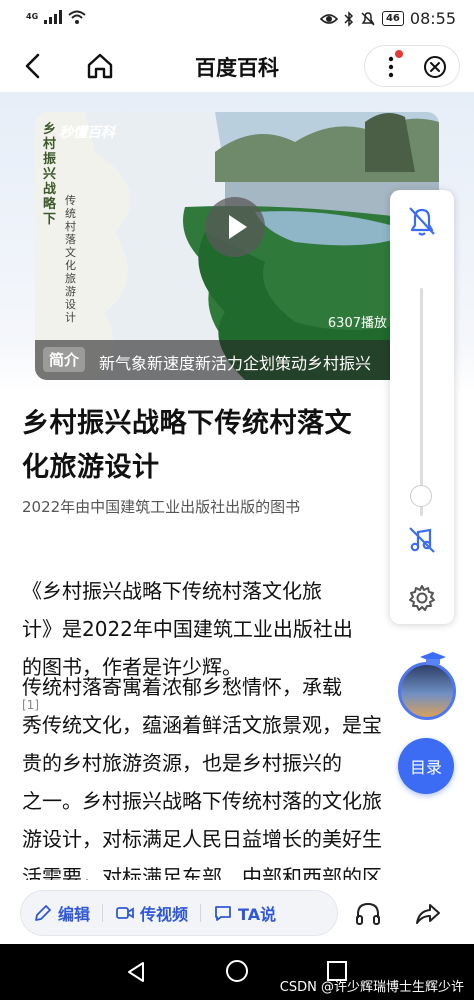  What do you see at coordinates (368, 914) in the screenshot?
I see `headphones-icon` at bounding box center [368, 914].